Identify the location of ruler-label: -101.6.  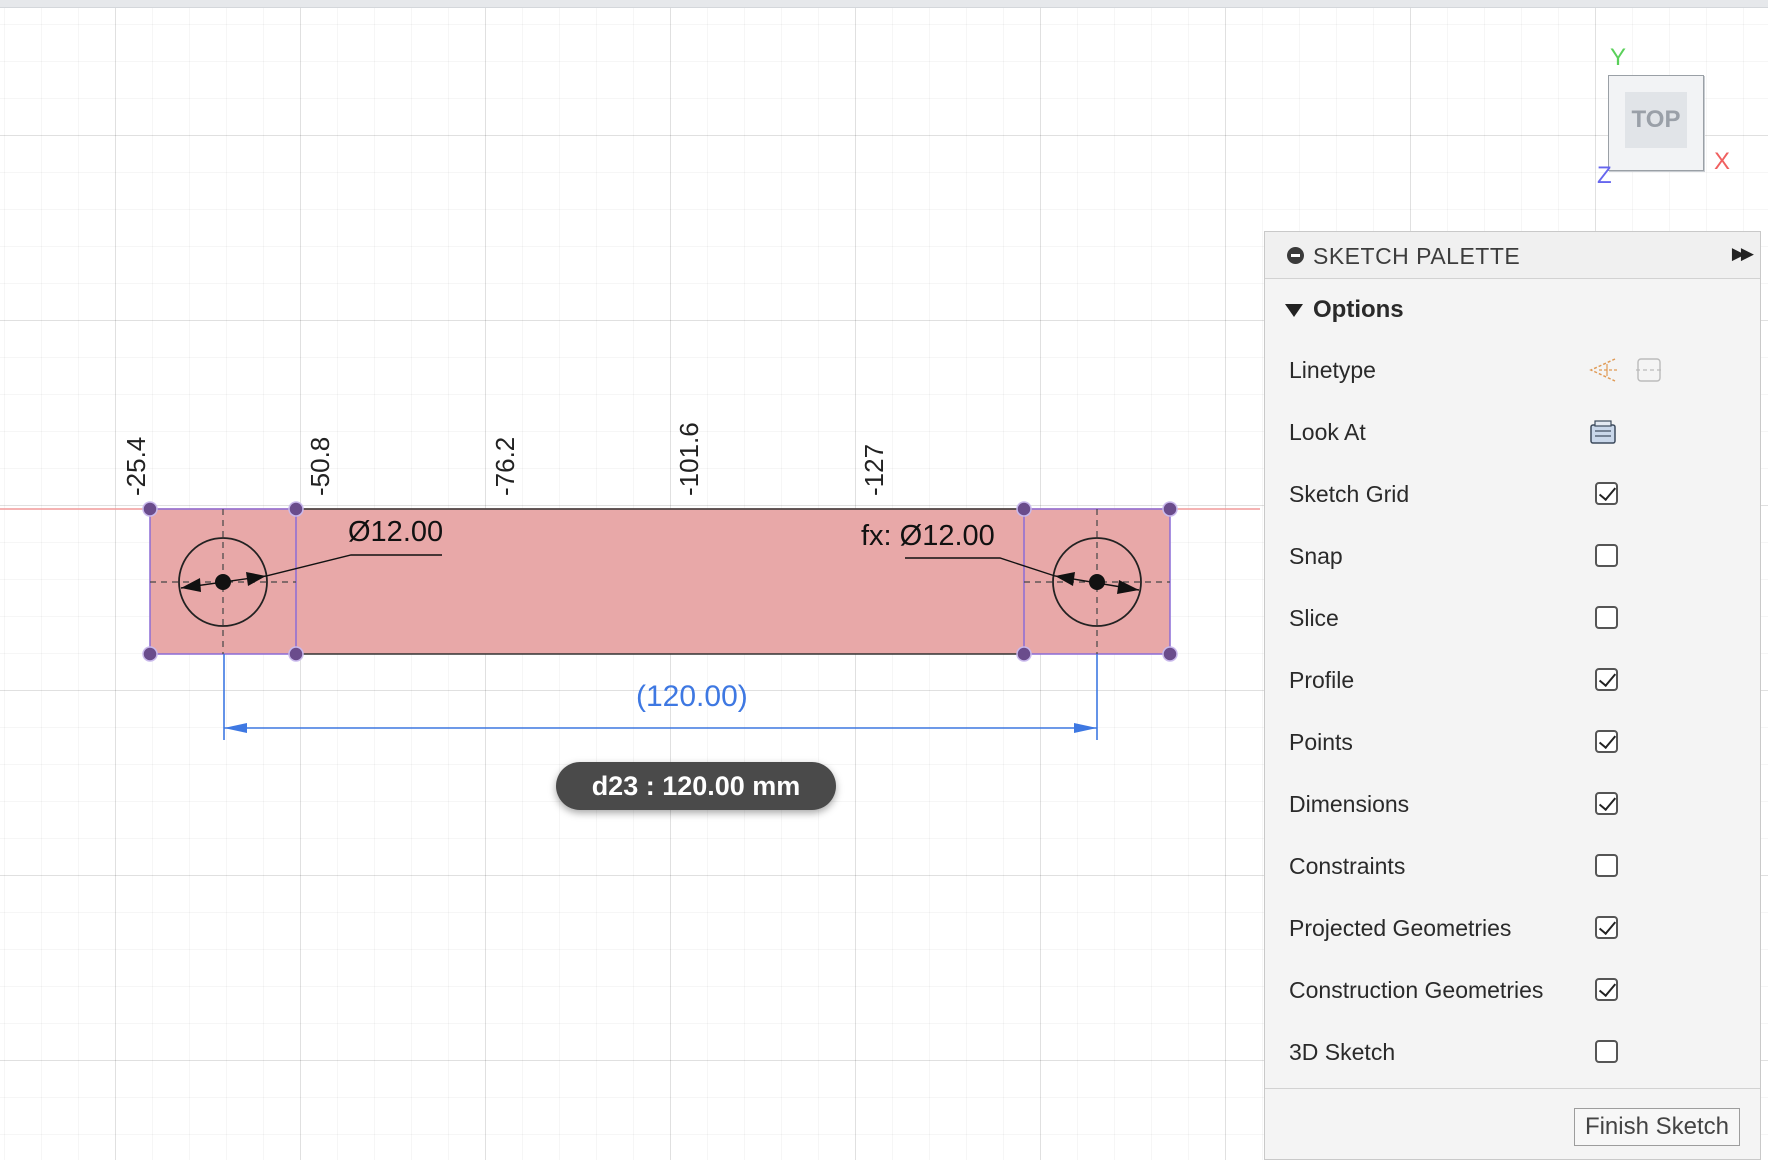
(689, 459).